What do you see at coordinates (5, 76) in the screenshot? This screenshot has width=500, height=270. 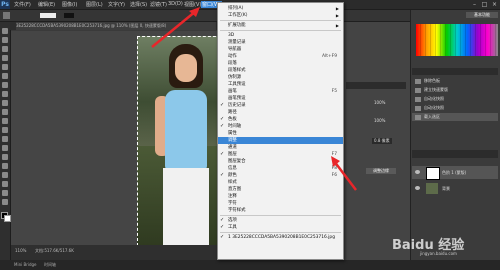 I see `eyedropper-tool-icon` at bounding box center [5, 76].